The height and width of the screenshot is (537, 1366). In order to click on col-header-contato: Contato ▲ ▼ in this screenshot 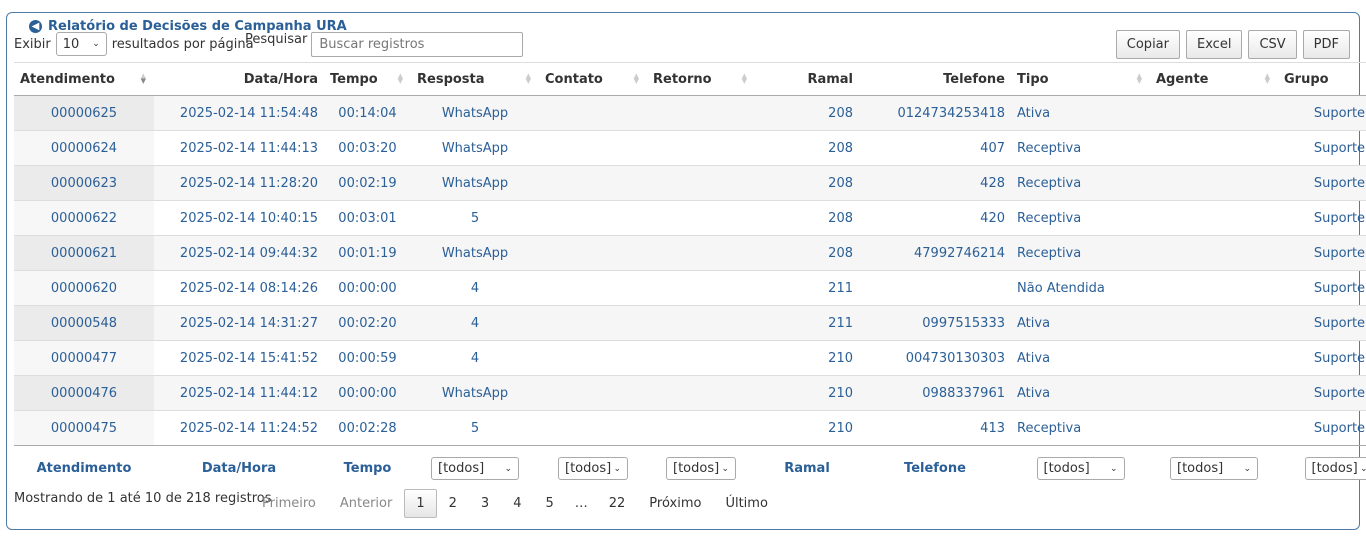, I will do `click(593, 79)`.